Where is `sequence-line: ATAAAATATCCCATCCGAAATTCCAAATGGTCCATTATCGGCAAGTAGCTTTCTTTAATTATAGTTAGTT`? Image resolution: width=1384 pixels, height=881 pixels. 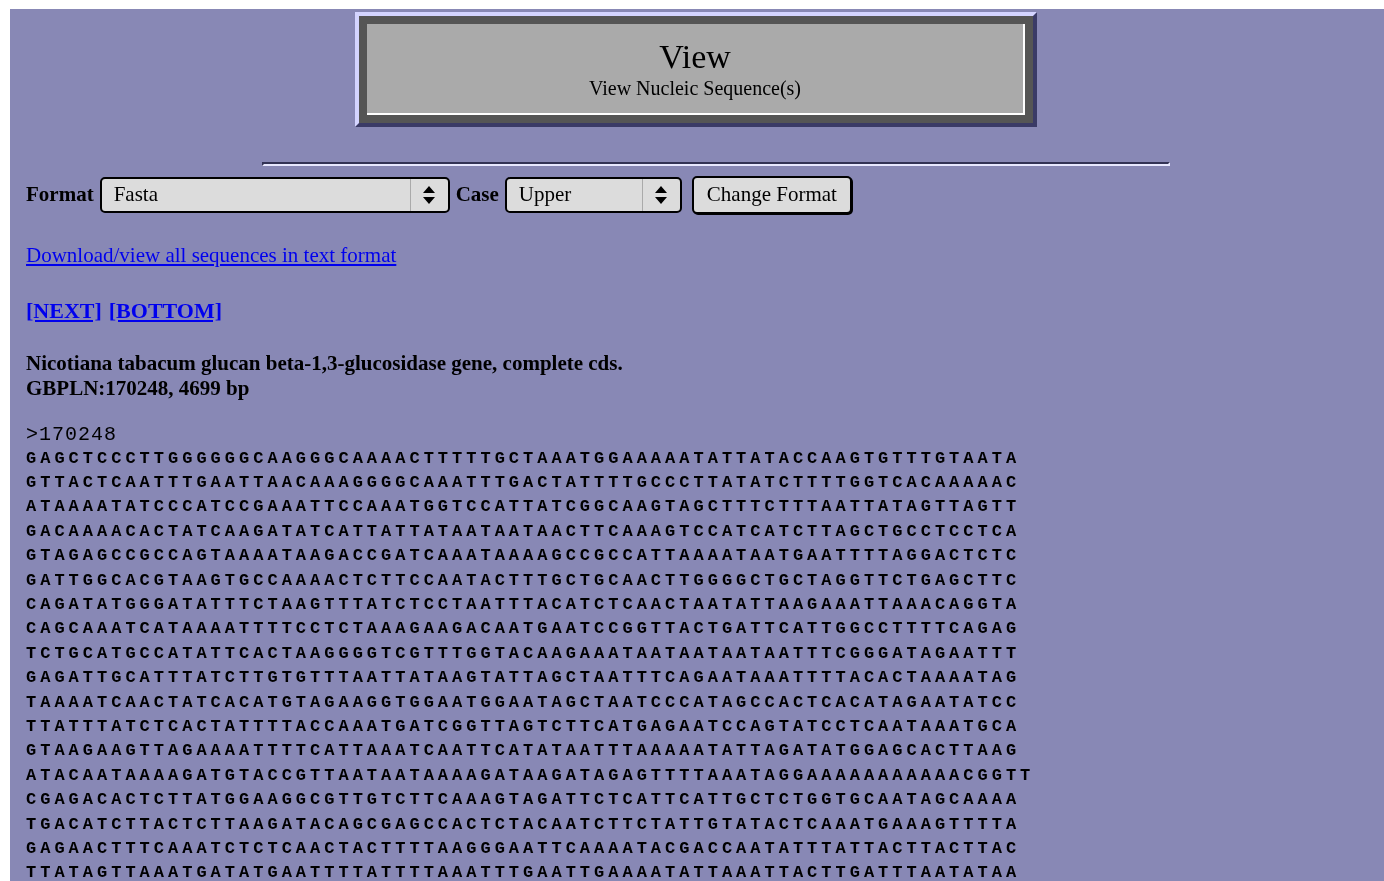
sequence-line: ATAAAATATCCCATCCGAAATTCCAAATGGTCCATTATCGGCAAGTAGCTTTCTTTAATTATAGTTAGTT is located at coordinates (524, 507).